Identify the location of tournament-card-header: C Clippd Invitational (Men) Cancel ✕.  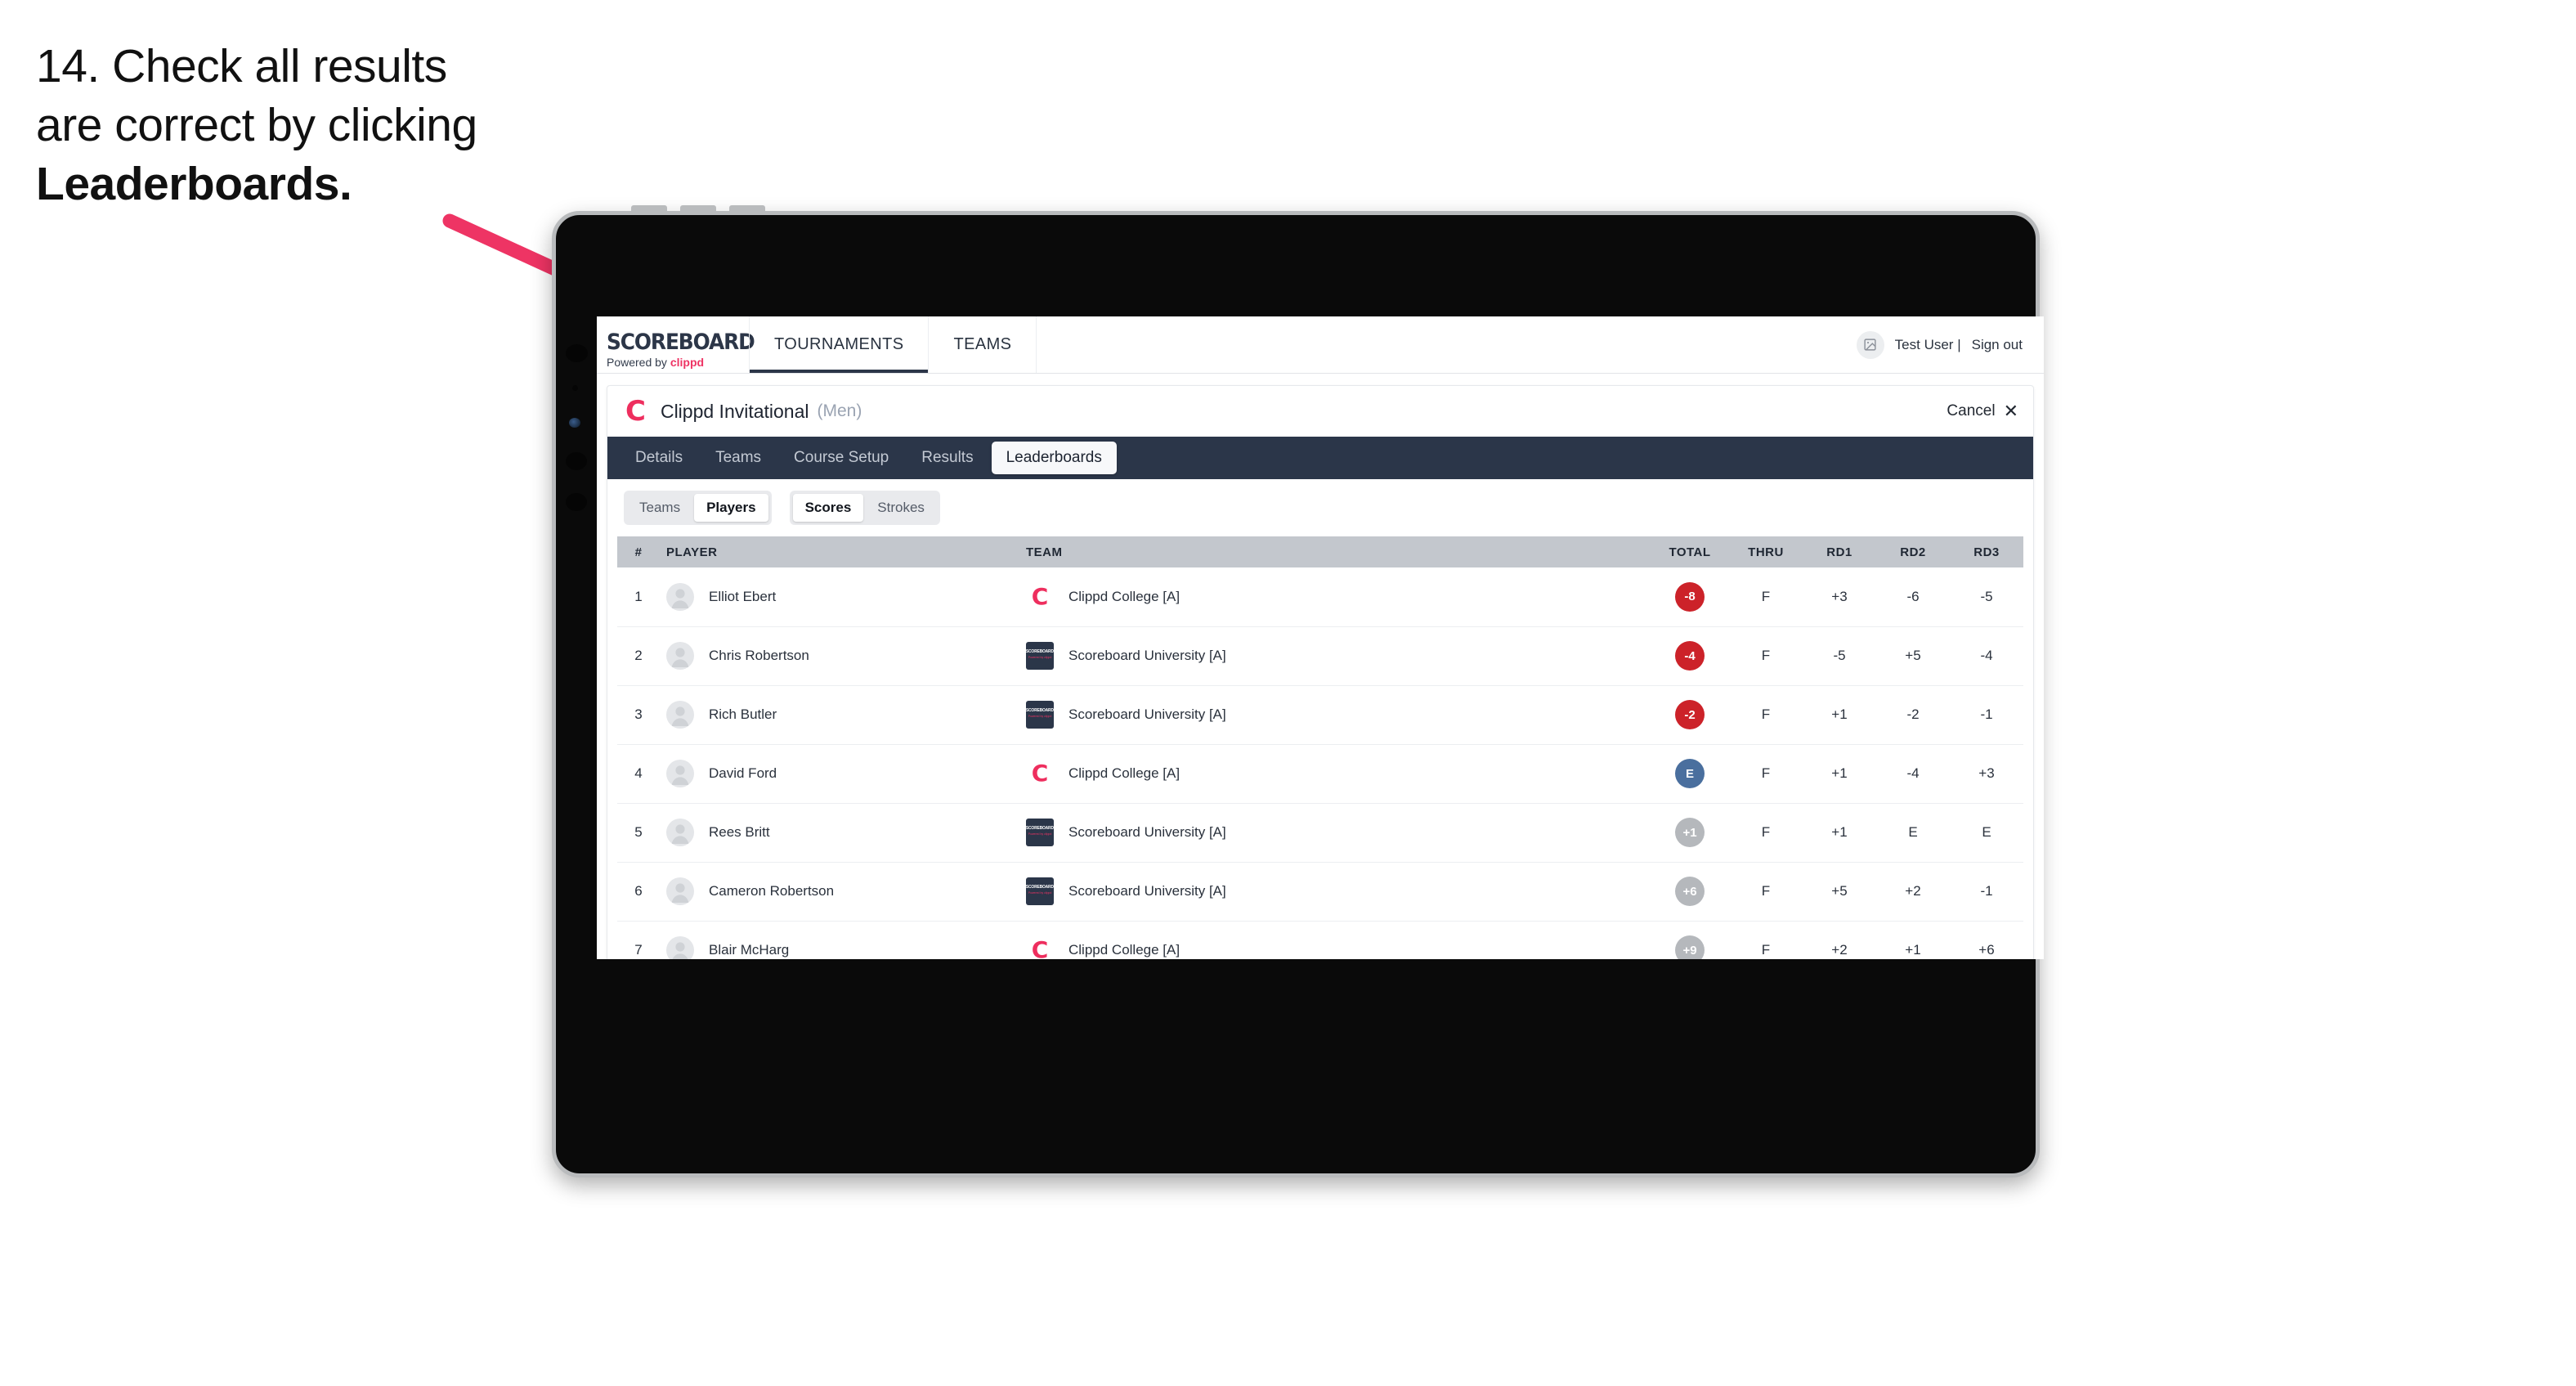
(1320, 411).